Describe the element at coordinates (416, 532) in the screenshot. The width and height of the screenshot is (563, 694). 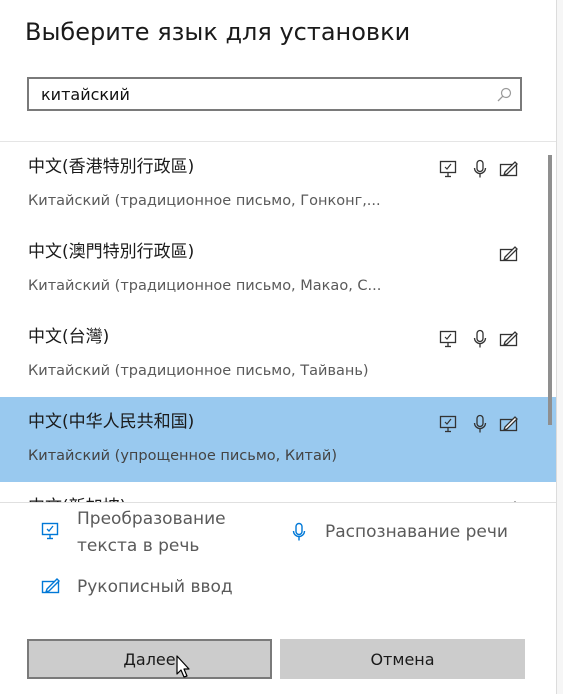
I see `legend-speech-label: Распознавание речи` at that location.